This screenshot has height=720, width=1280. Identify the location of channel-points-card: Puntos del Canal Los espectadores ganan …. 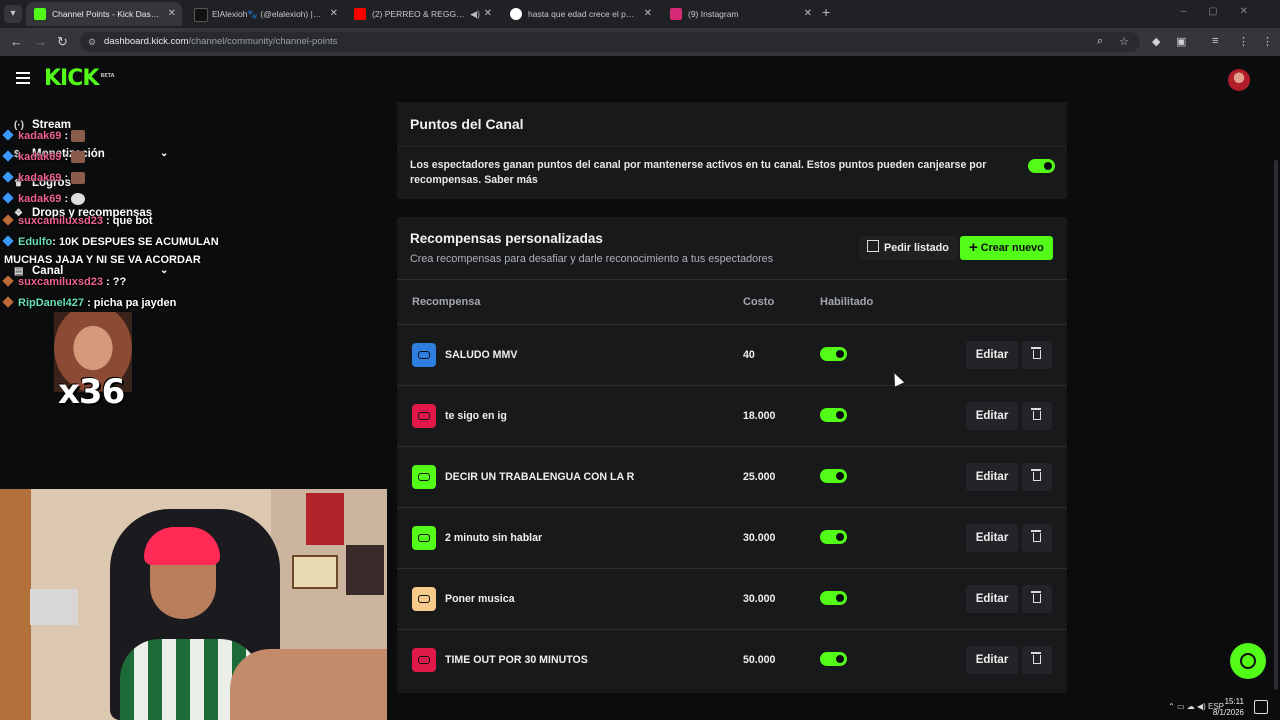
(732, 150).